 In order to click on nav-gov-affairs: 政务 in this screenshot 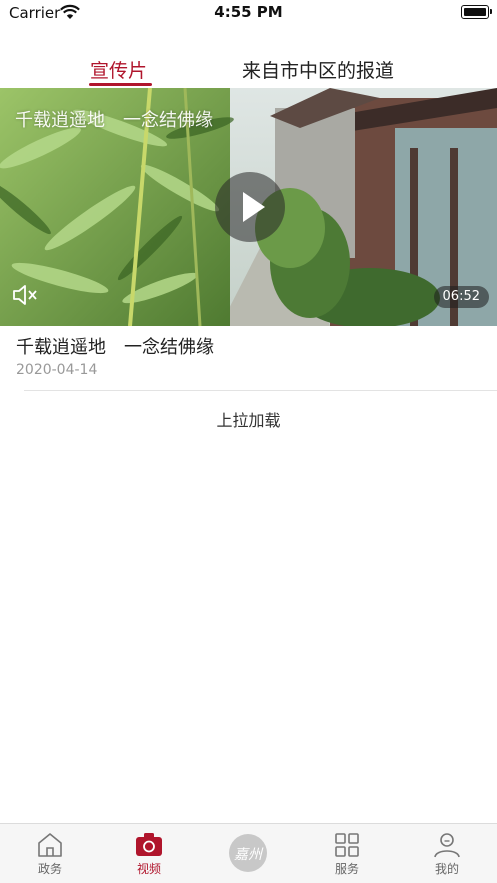, I will do `click(50, 854)`.